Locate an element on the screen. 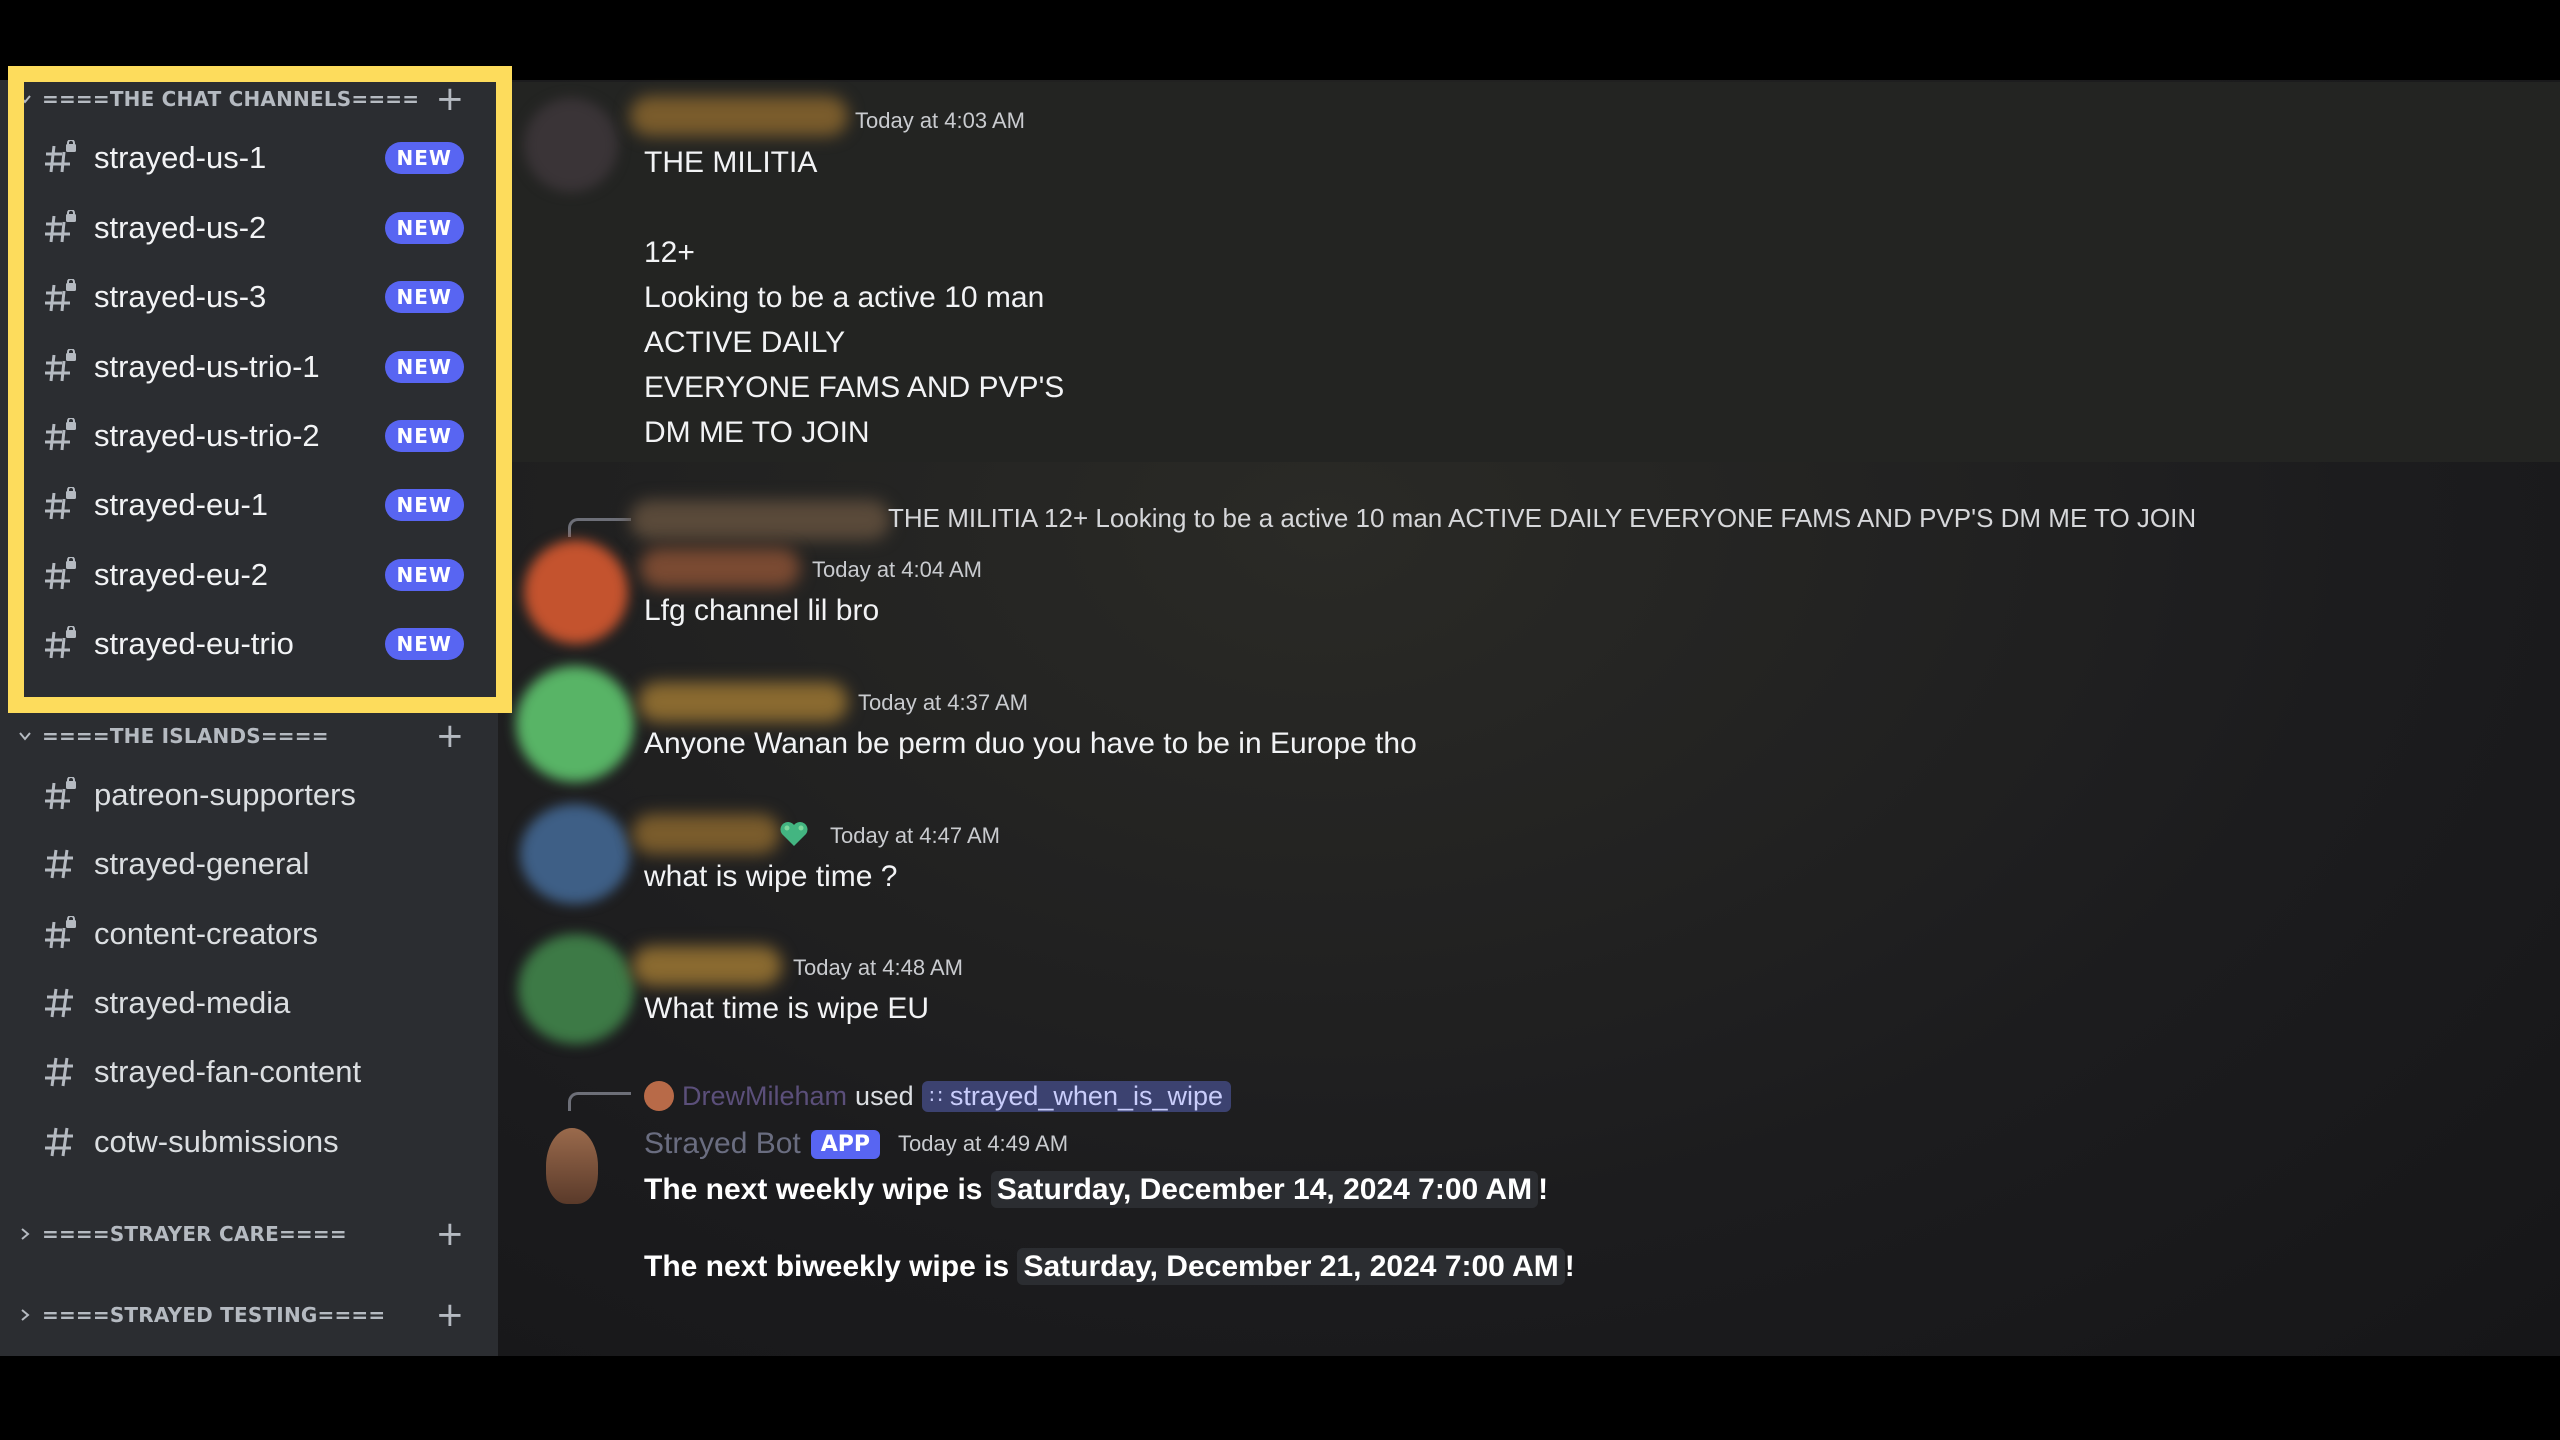 The height and width of the screenshot is (1440, 2560). channel-strayed-general: strayed-general is located at coordinates (255, 864).